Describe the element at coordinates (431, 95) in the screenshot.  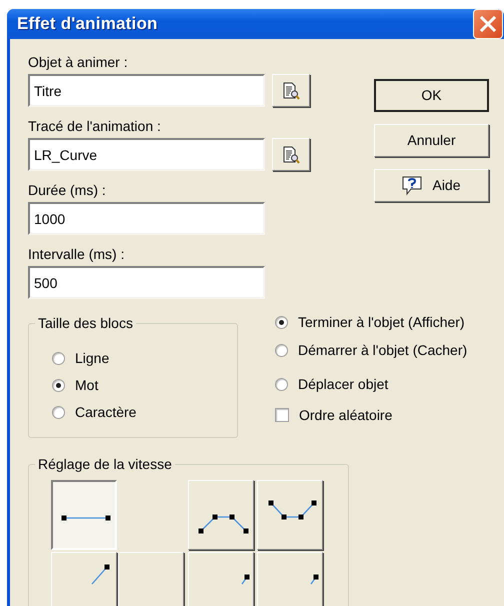
I see `dialog-button: OK` at that location.